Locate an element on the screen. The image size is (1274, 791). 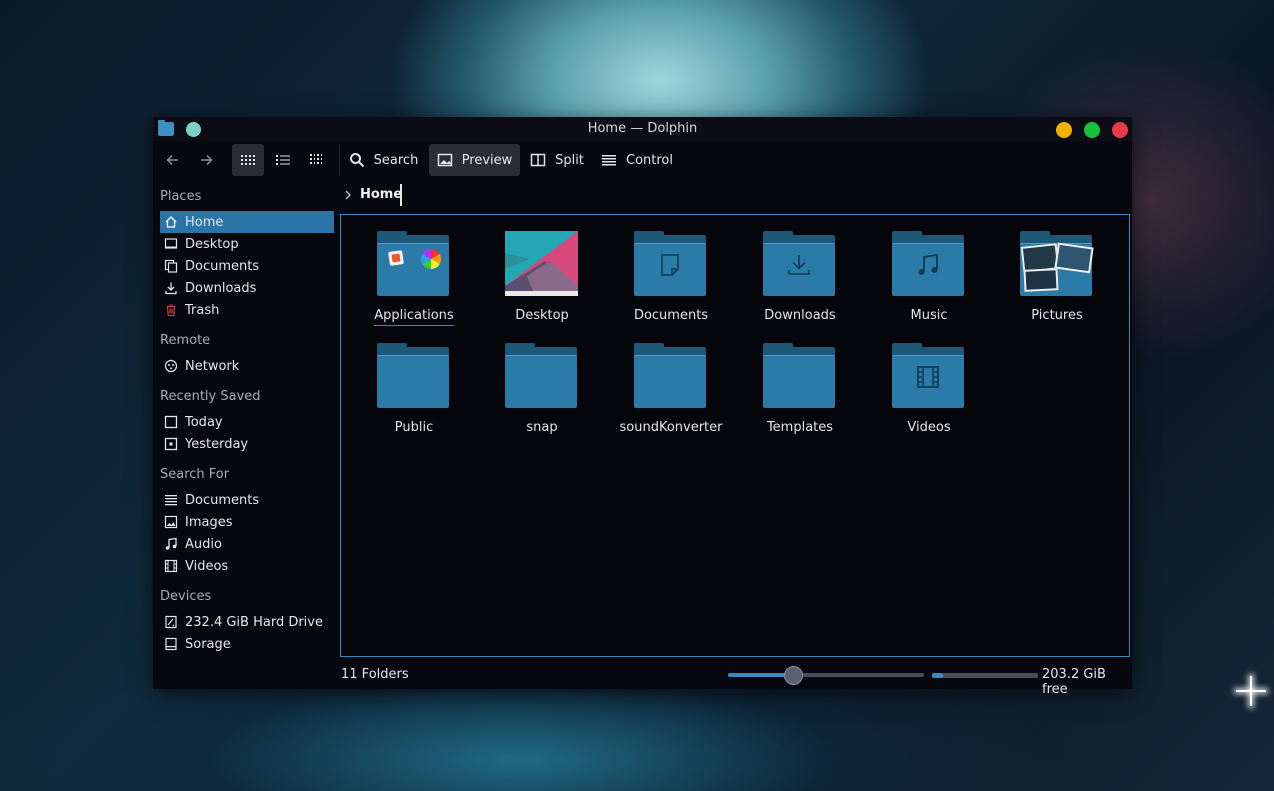
zoom-slider-handle is located at coordinates (793, 675).